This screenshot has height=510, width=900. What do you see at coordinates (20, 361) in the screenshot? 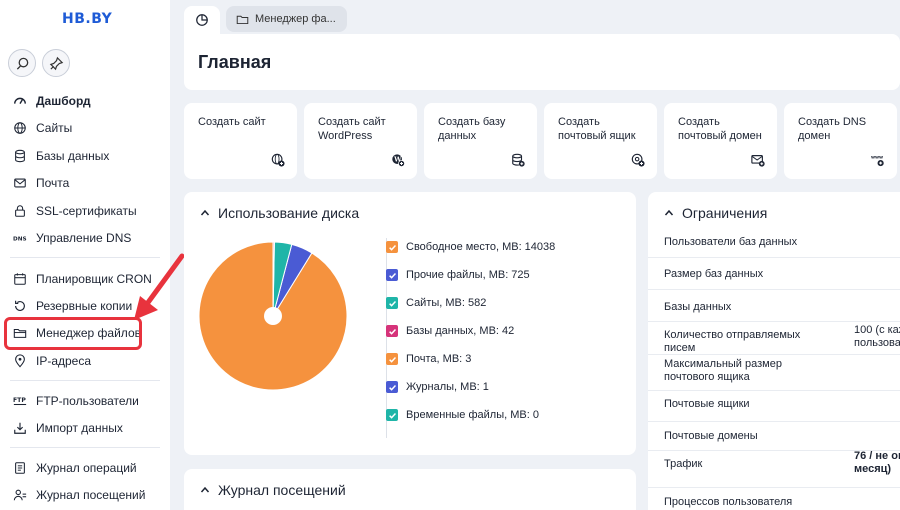
I see `location-icon` at bounding box center [20, 361].